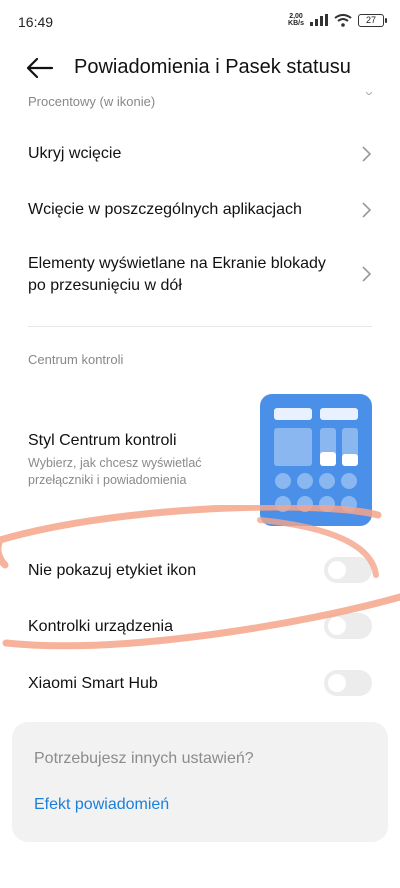  I want to click on page-header: Powiadomienia i Pasek statusu, so click(200, 69).